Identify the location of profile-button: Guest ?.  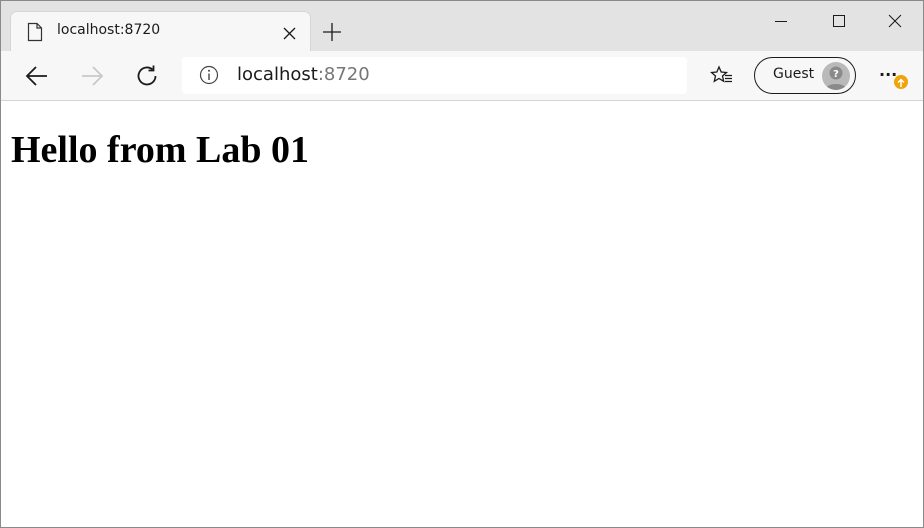
(805, 75).